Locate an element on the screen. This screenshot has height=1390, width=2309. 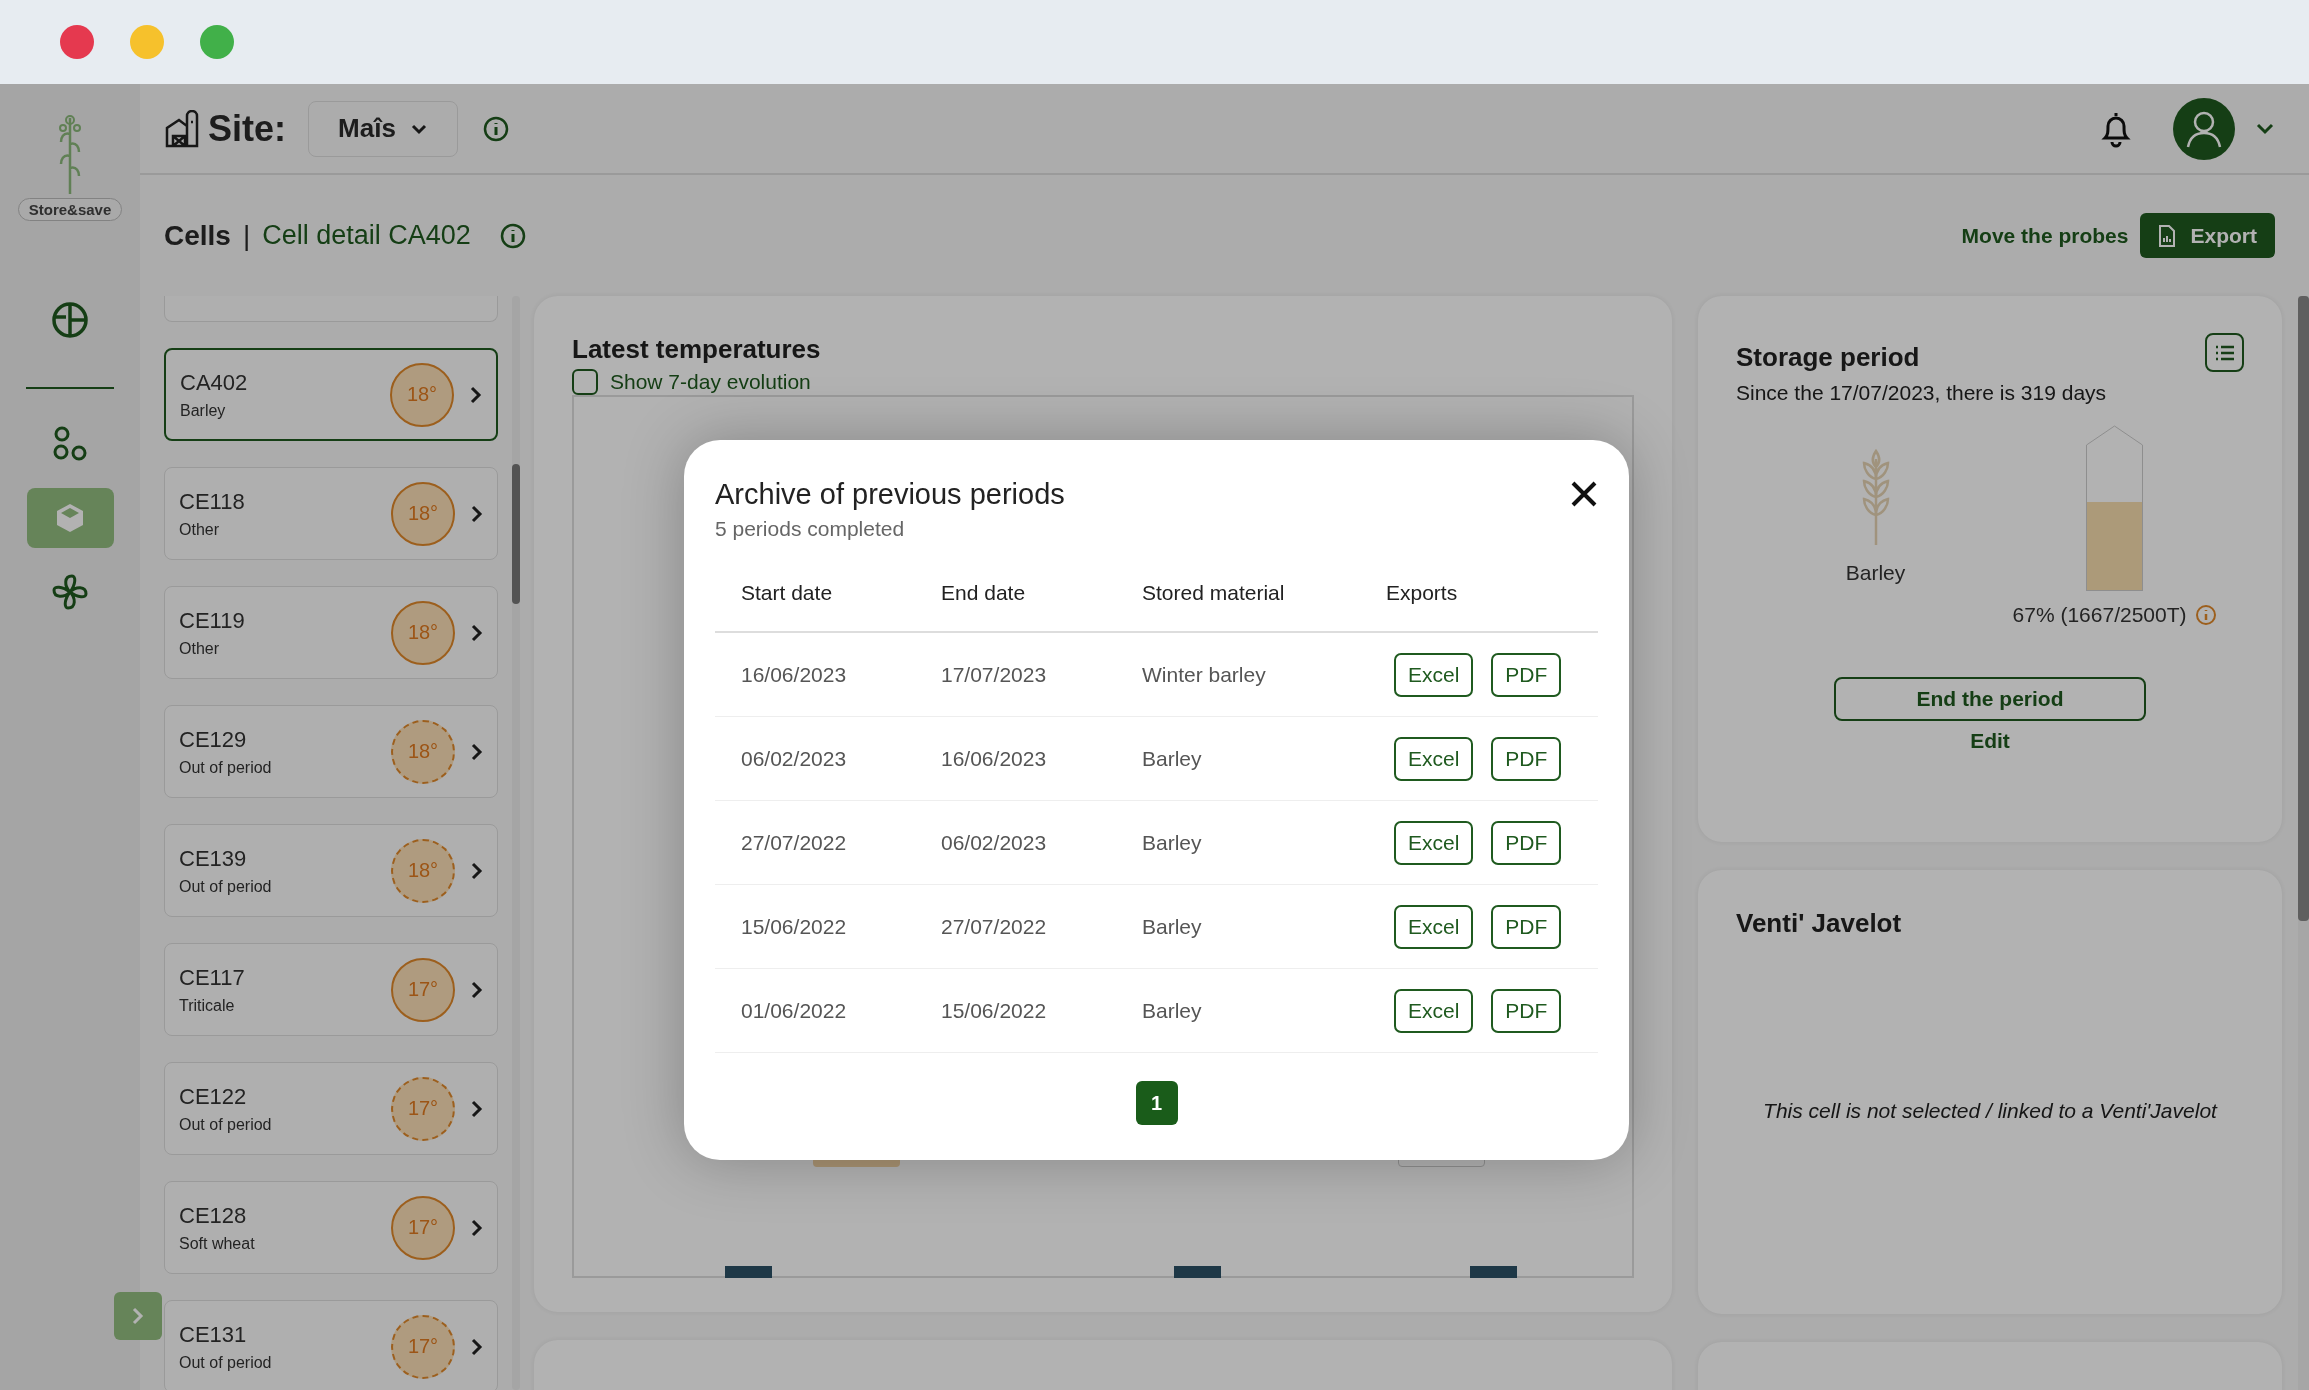
document-icon is located at coordinates (2167, 235).